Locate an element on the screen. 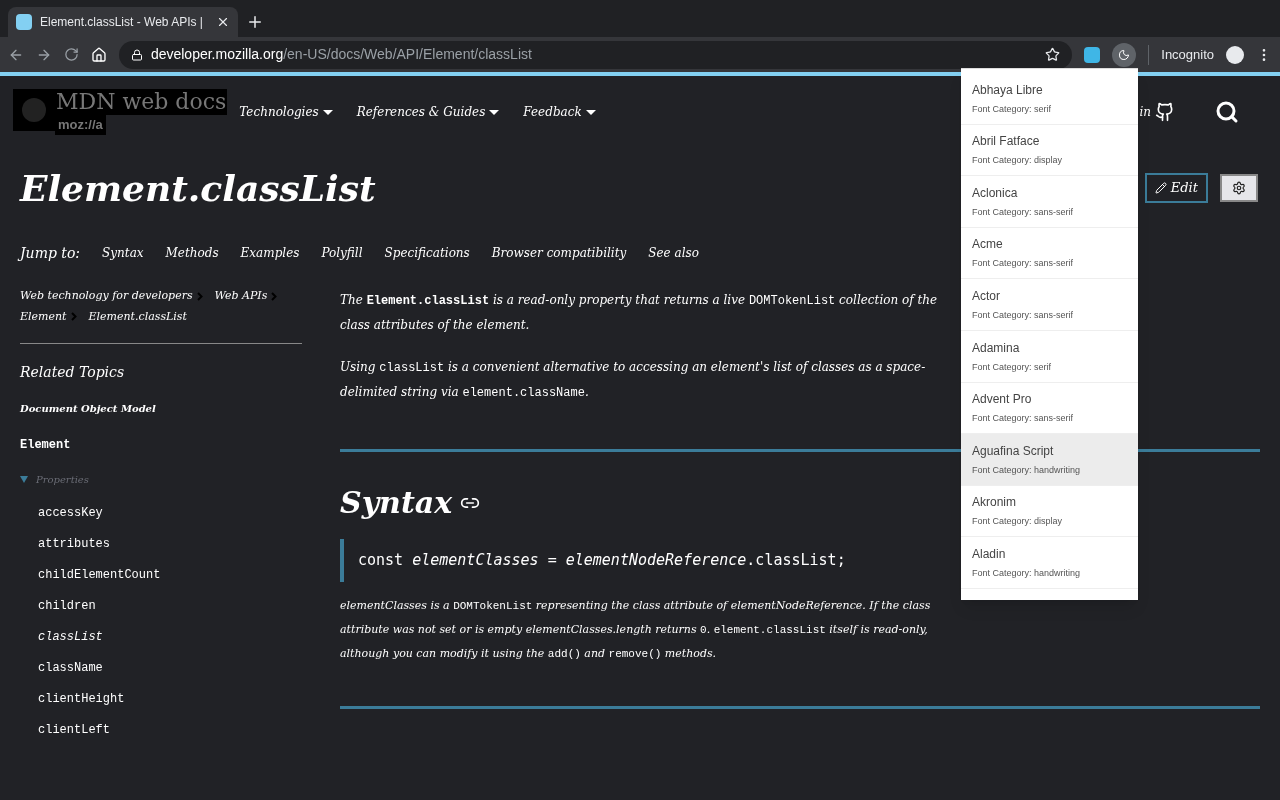 This screenshot has width=1280, height=800. jump-link: See also is located at coordinates (673, 253).